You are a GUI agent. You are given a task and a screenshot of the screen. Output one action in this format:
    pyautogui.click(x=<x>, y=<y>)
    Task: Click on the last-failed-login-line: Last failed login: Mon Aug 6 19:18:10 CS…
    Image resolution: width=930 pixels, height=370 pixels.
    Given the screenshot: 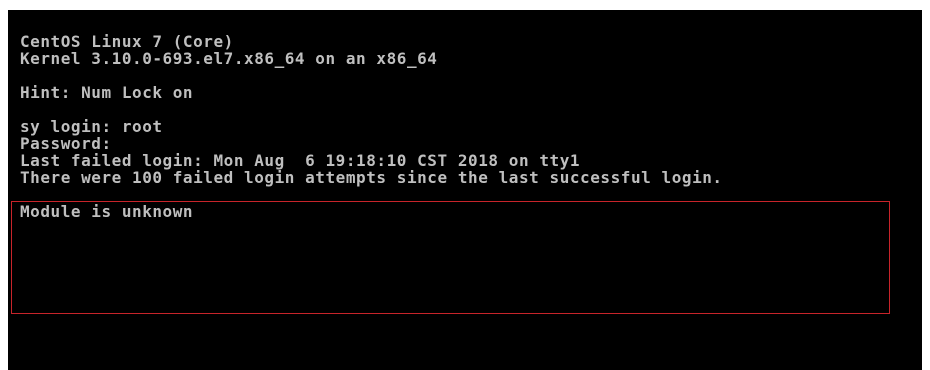 What is the action you would take?
    pyautogui.click(x=300, y=160)
    